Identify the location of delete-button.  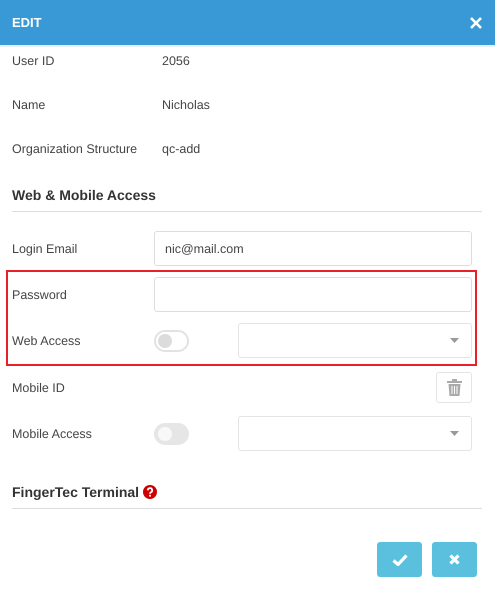
(454, 387).